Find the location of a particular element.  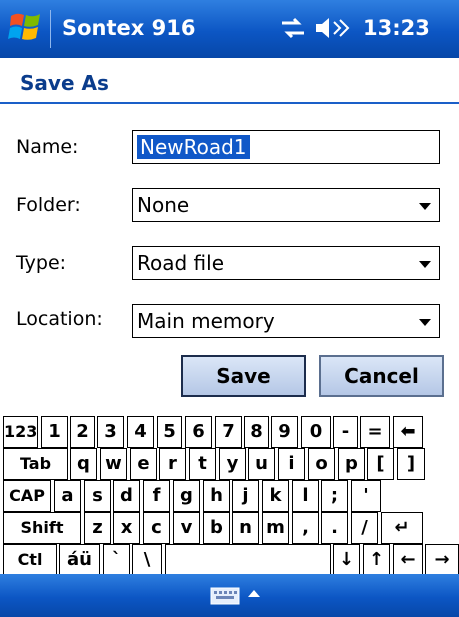

name-label: Name: is located at coordinates (47, 147).